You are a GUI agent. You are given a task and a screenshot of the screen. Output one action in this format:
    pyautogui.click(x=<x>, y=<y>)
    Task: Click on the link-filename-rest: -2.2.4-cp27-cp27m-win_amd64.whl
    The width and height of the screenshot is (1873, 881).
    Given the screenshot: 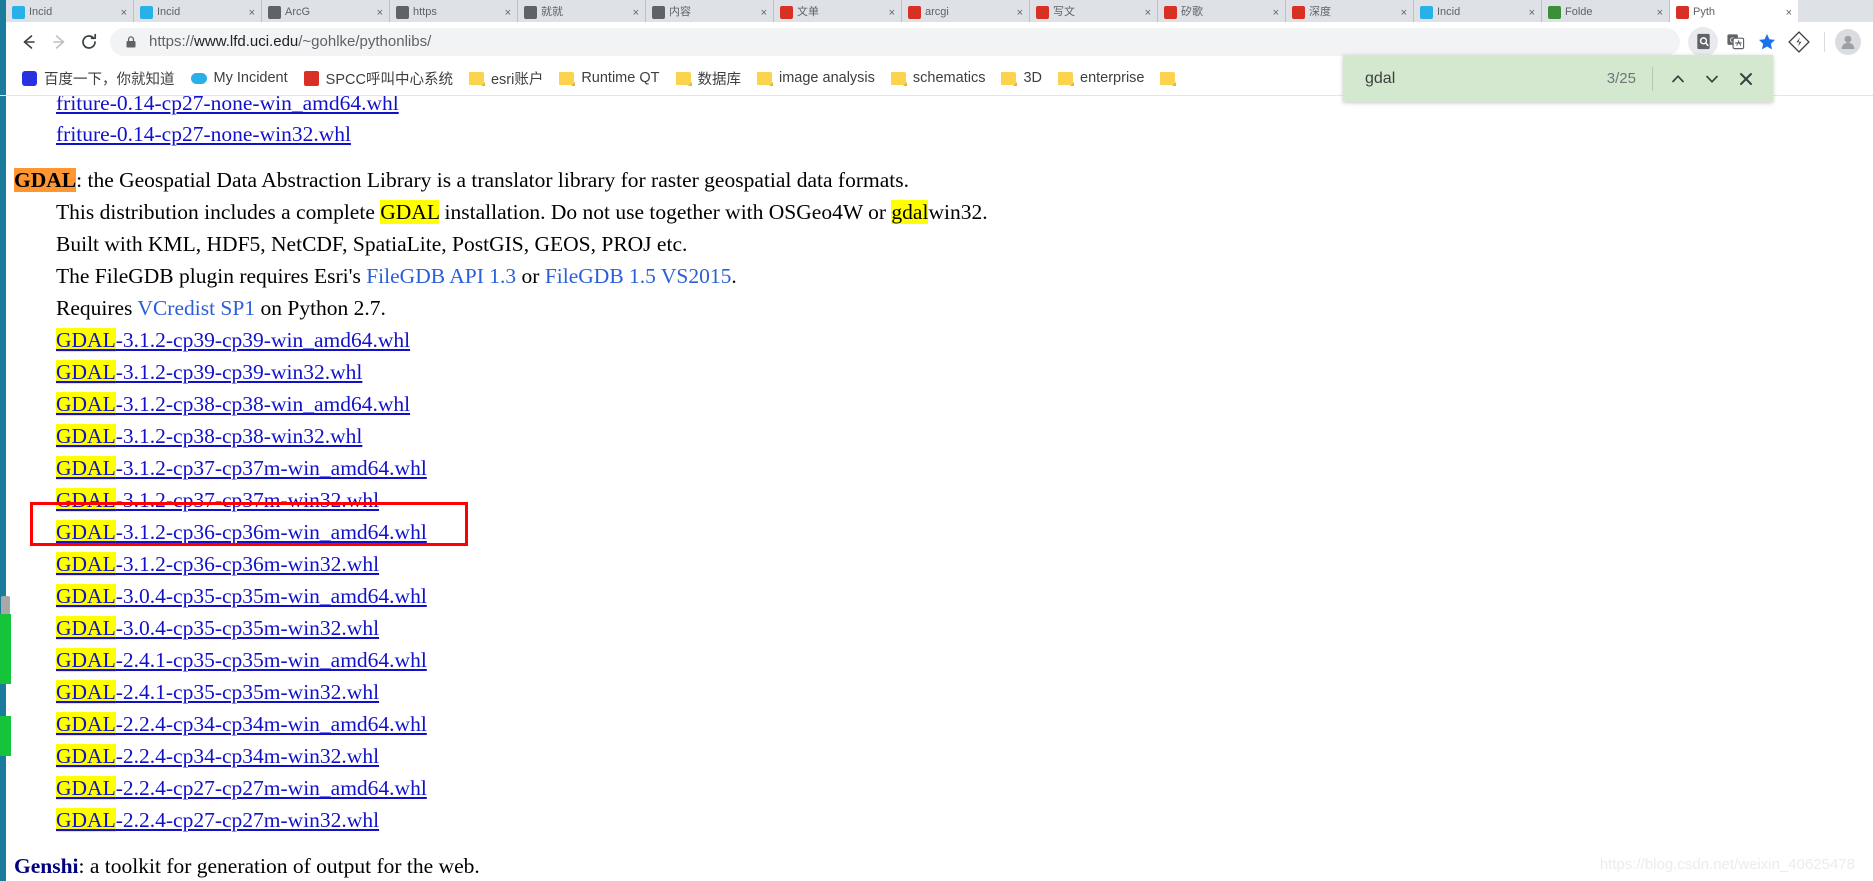 What is the action you would take?
    pyautogui.click(x=271, y=788)
    